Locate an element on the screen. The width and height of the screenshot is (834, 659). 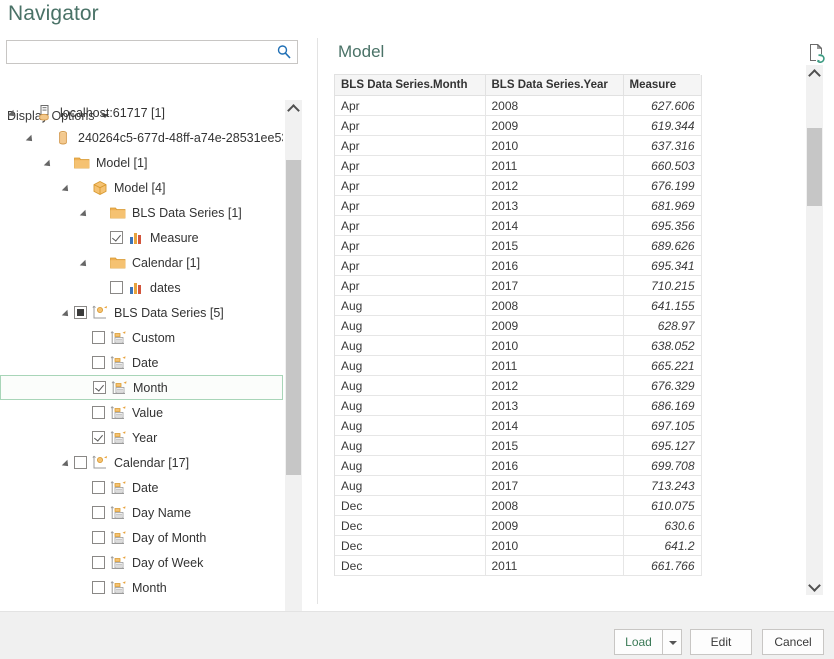
table-row: Apr 2017 710.215 is located at coordinates (518, 285).